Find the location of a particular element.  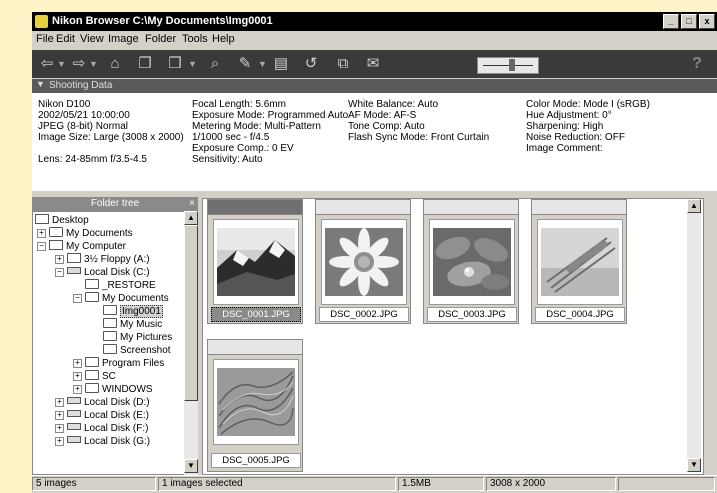

tree-item-label: WINDOWS is located at coordinates (127, 389).